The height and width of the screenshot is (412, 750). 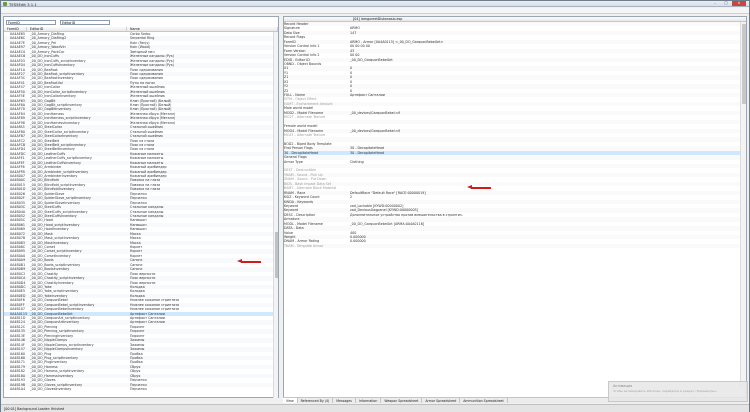 I want to click on col-editorid: EditorID, so click(x=77, y=29).